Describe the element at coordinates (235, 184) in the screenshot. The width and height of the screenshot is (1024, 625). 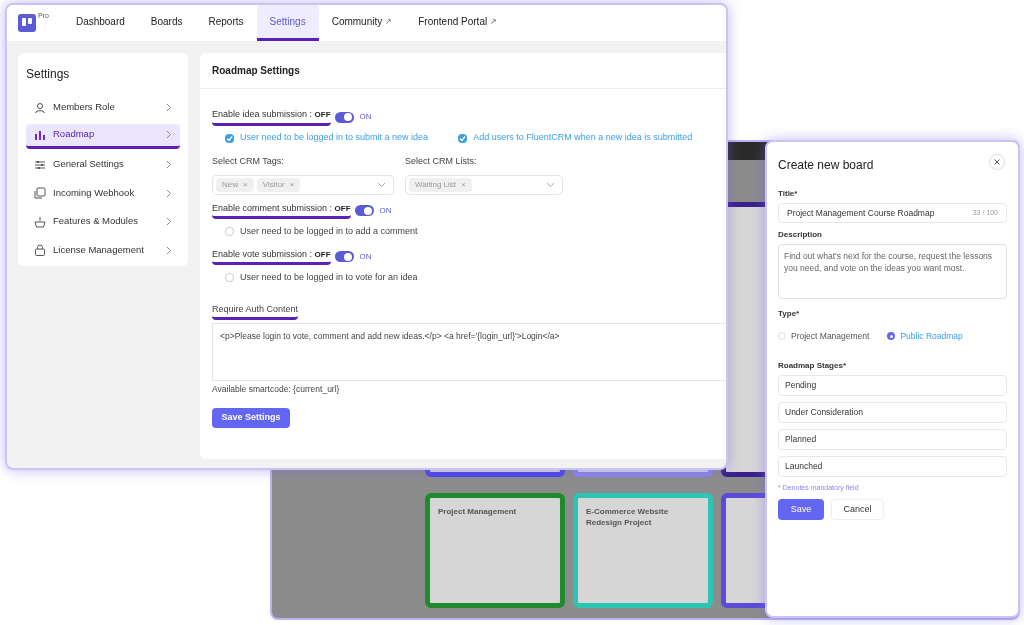
I see `tag-chip: New ×` at that location.